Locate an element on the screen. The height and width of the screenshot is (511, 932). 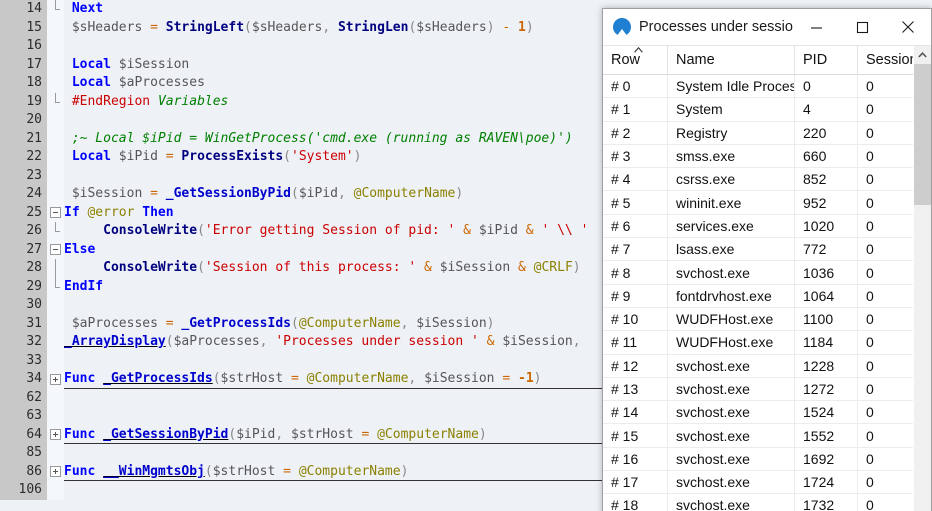
cell-row: # 1 is located at coordinates (635, 109).